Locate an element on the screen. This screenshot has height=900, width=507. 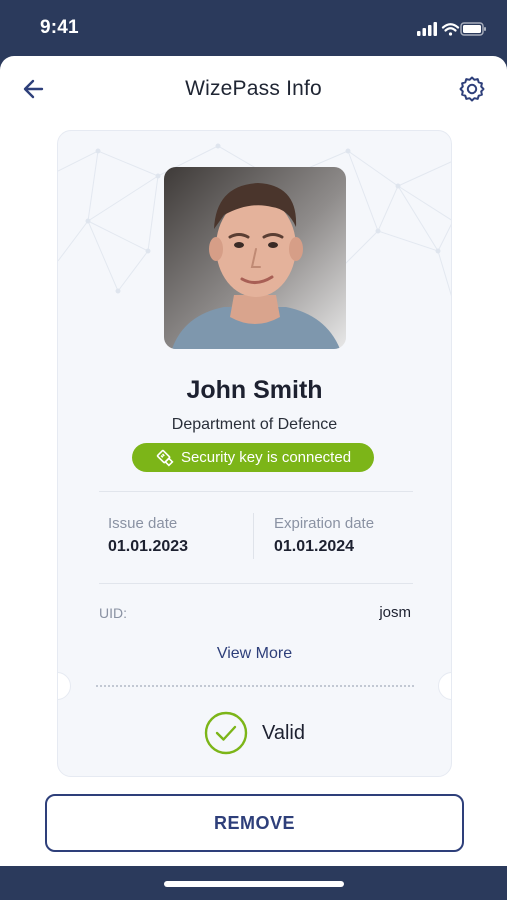
wifi-icon is located at coordinates (450, 29).